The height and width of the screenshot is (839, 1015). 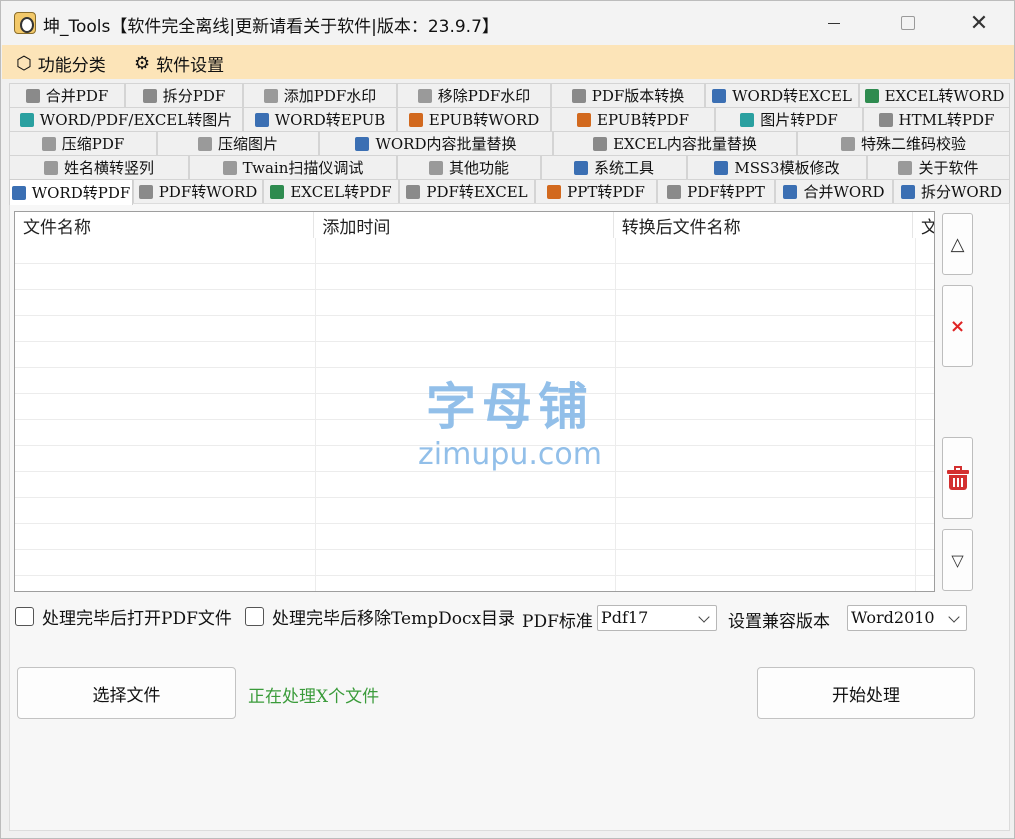 I want to click on tab-pdf-to-word: PDF转WORD, so click(x=198, y=191).